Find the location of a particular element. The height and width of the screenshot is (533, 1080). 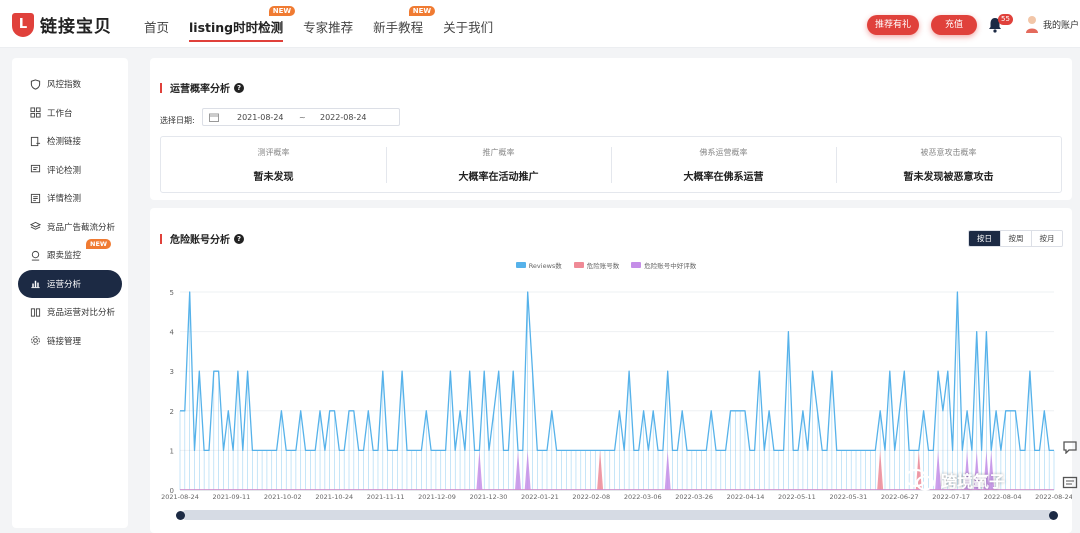

y-tick-label: 1 is located at coordinates (172, 451).